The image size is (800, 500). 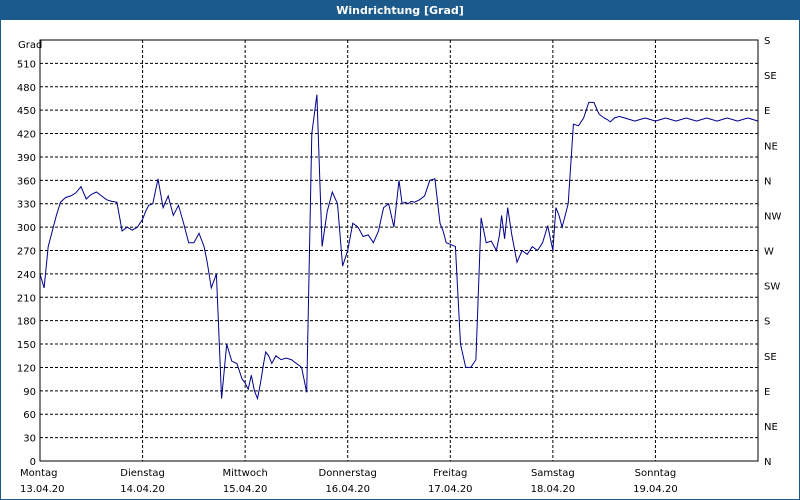 I want to click on x-tick-date: 15.04.20, so click(x=245, y=489).